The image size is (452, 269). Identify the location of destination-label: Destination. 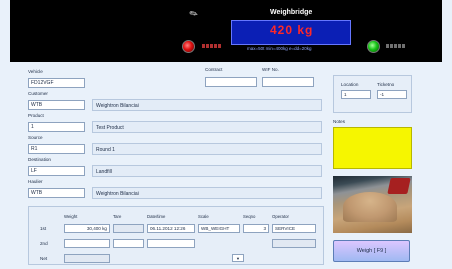
(39, 159).